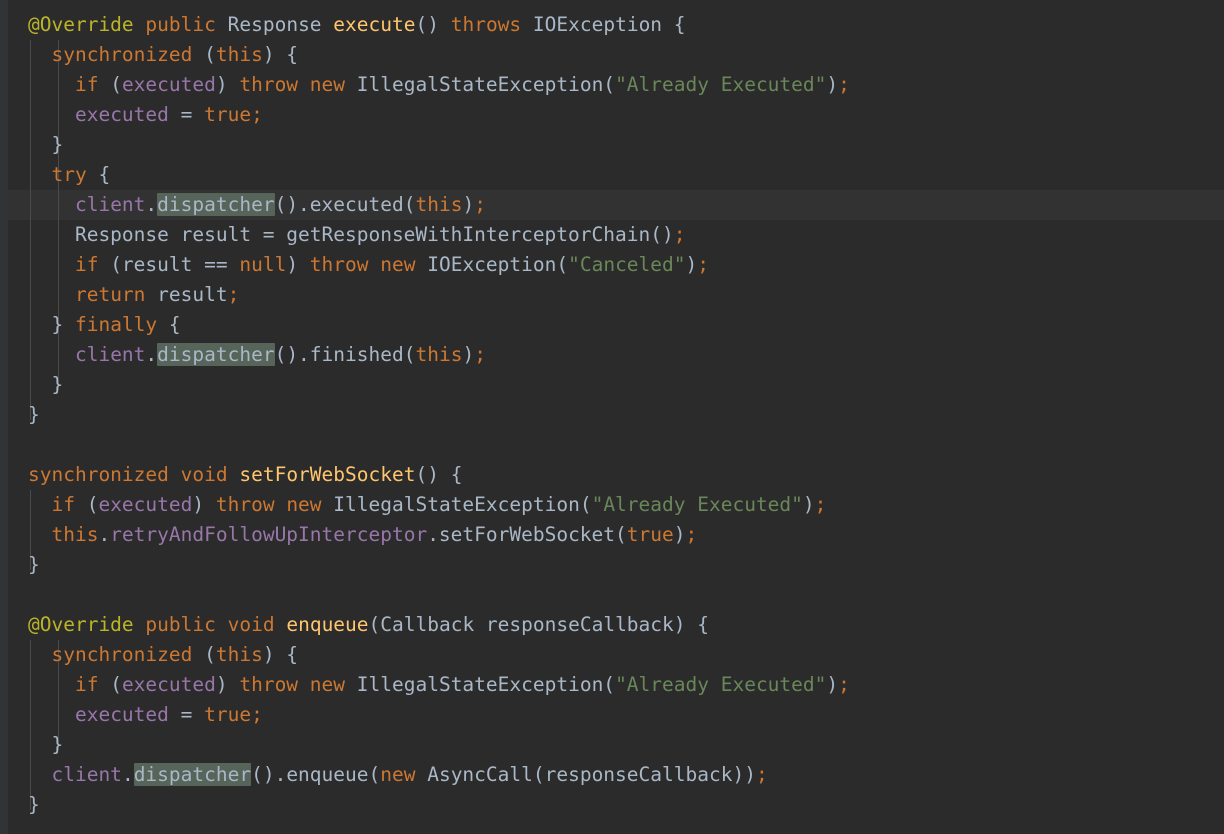 The width and height of the screenshot is (1224, 834). What do you see at coordinates (269, 534) in the screenshot?
I see `code-token: retryAndFollowUpInterceptor` at bounding box center [269, 534].